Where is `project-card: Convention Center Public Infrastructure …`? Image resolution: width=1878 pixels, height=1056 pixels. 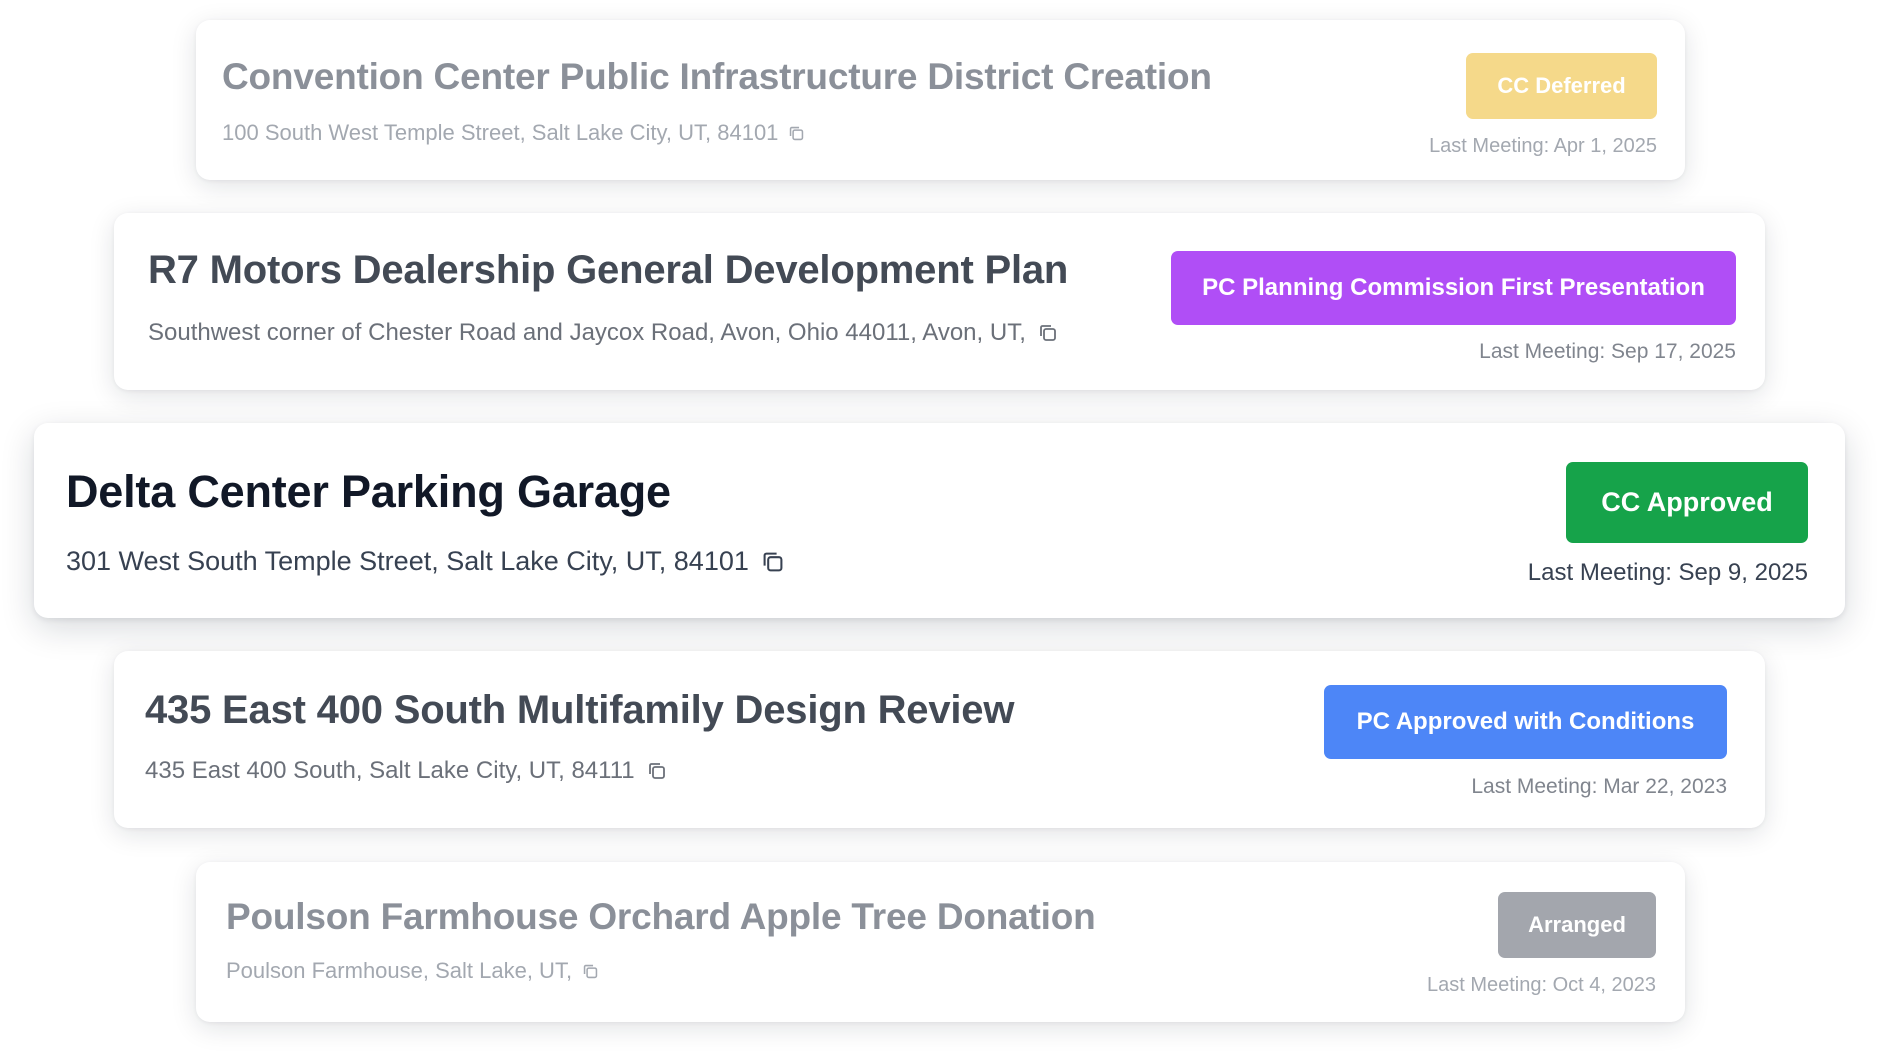
project-card: Convention Center Public Infrastructure … is located at coordinates (940, 100).